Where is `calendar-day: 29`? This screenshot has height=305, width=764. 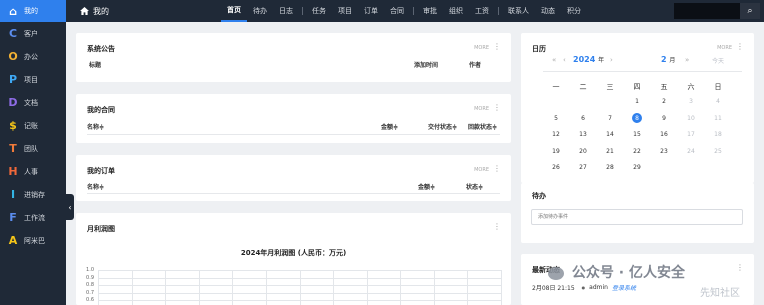 calendar-day: 29 is located at coordinates (637, 167).